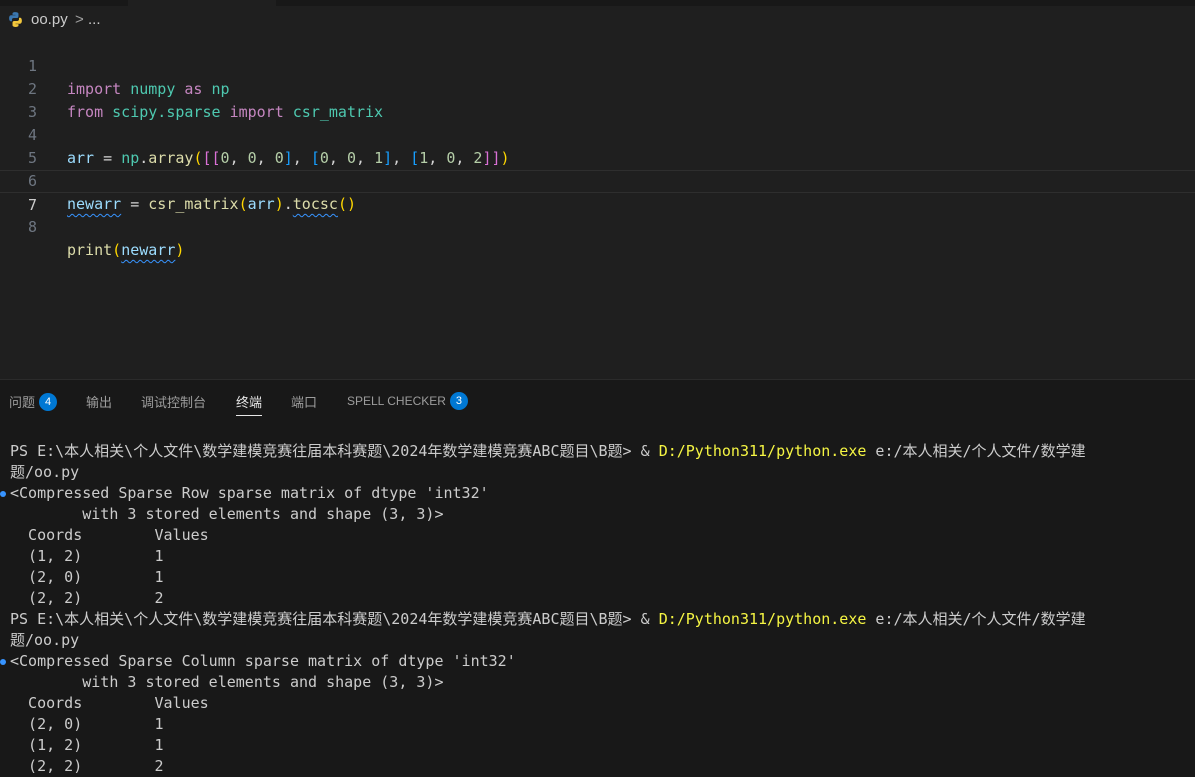 This screenshot has width=1195, height=777. What do you see at coordinates (396, 401) in the screenshot?
I see `tab-label: SPELL CHECKER` at bounding box center [396, 401].